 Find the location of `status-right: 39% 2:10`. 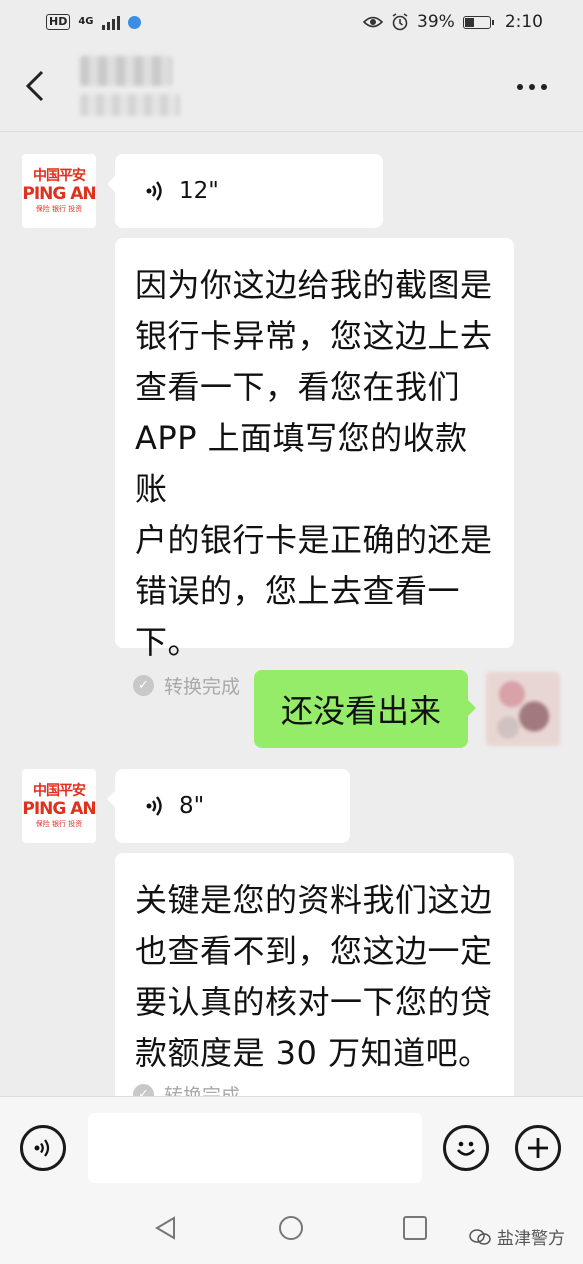

status-right: 39% 2:10 is located at coordinates (453, 22).